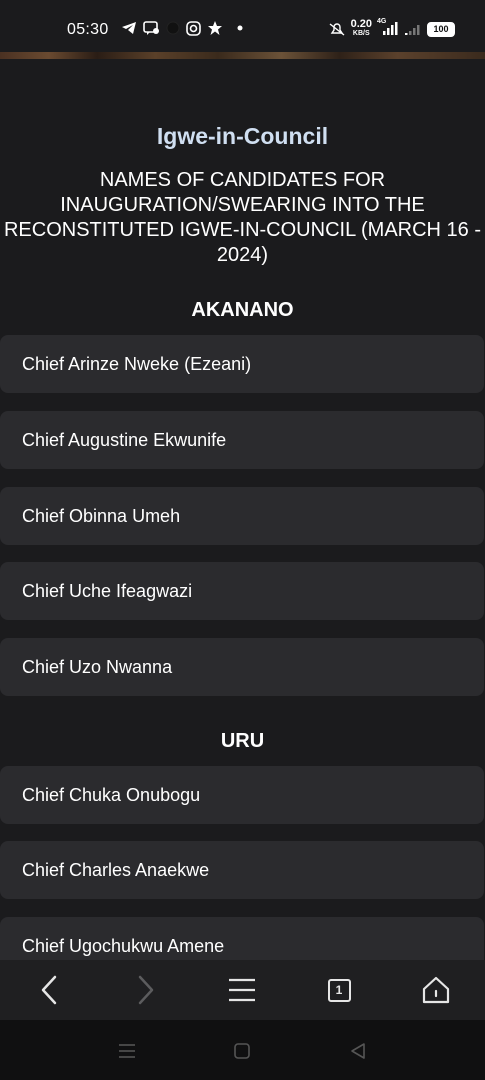  I want to click on section-title-uru: URU, so click(242, 741).